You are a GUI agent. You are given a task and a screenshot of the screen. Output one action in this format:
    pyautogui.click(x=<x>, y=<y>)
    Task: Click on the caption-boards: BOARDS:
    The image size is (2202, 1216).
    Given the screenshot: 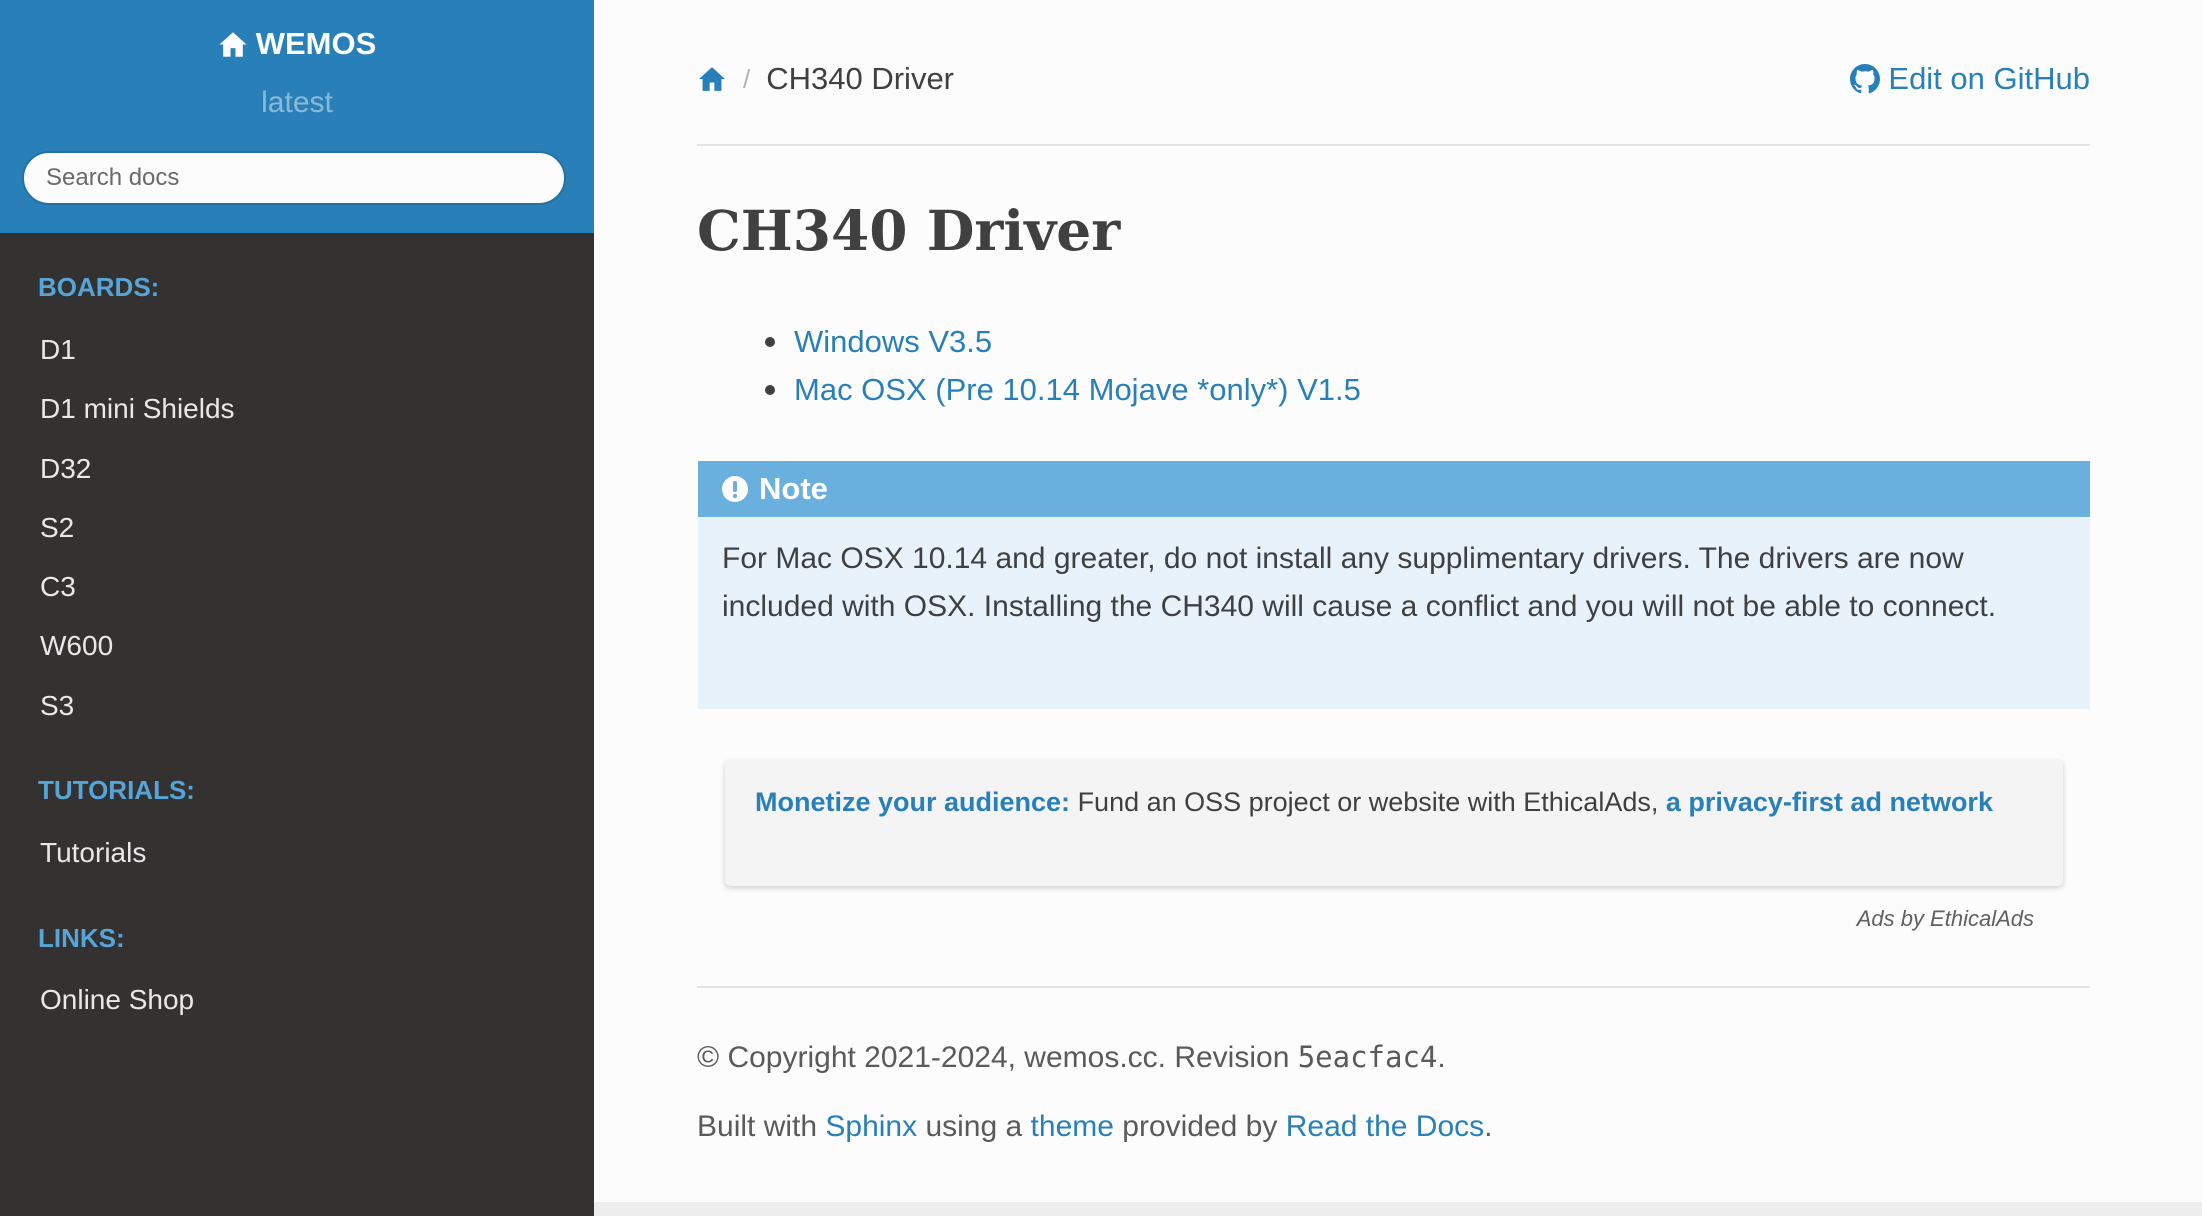 What is the action you would take?
    pyautogui.click(x=99, y=287)
    